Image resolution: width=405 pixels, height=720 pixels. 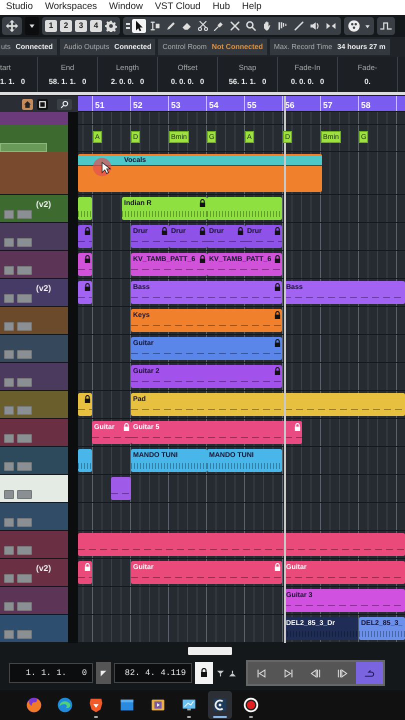 What do you see at coordinates (171, 26) in the screenshot?
I see `pencil-icon` at bounding box center [171, 26].